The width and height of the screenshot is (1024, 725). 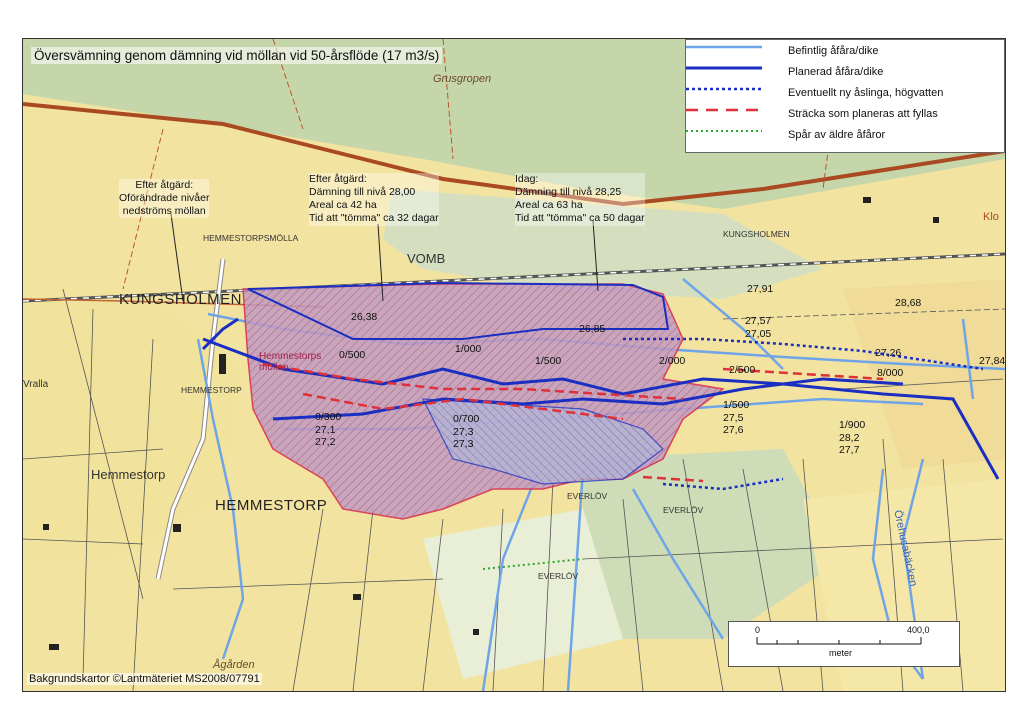 I want to click on level-label: 27,84, so click(x=992, y=361).